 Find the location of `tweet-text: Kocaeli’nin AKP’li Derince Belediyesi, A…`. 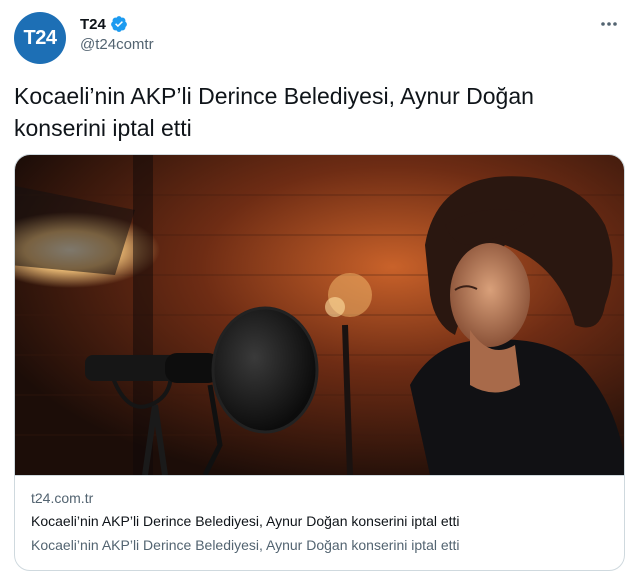

tweet-text: Kocaeli’nin AKP’li Derince Belediyesi, A… is located at coordinates (274, 112).